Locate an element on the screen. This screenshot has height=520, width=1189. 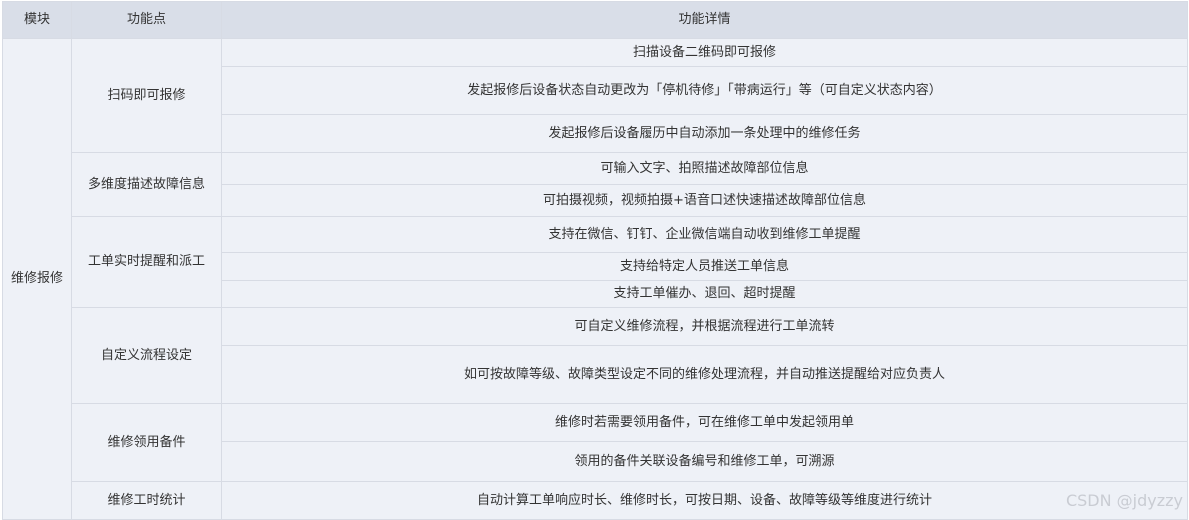
detail-cell: 可自定义维修流程，并根据流程进行工单流转 is located at coordinates (704, 326).